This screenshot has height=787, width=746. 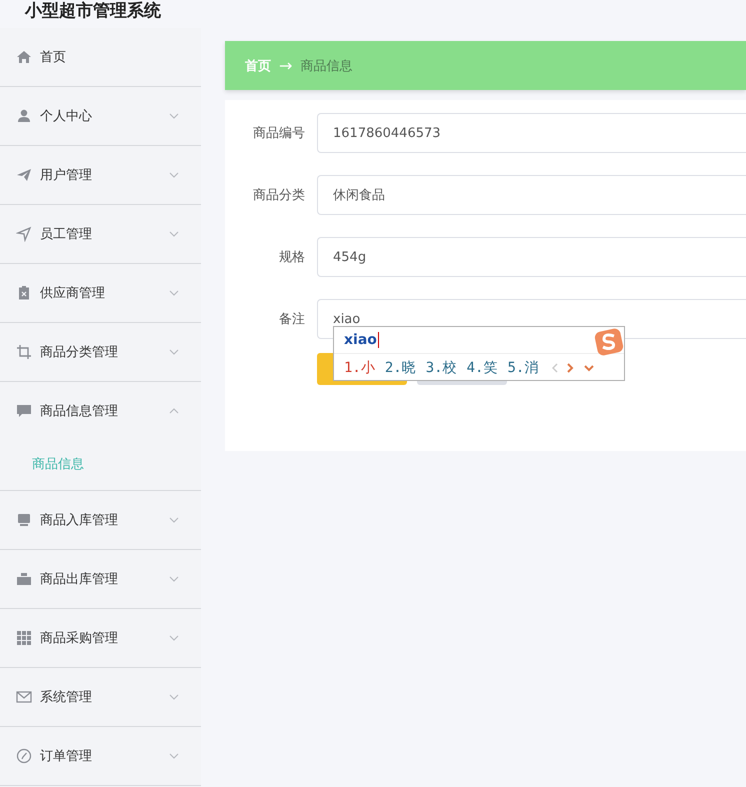 What do you see at coordinates (24, 411) in the screenshot?
I see `chat-icon` at bounding box center [24, 411].